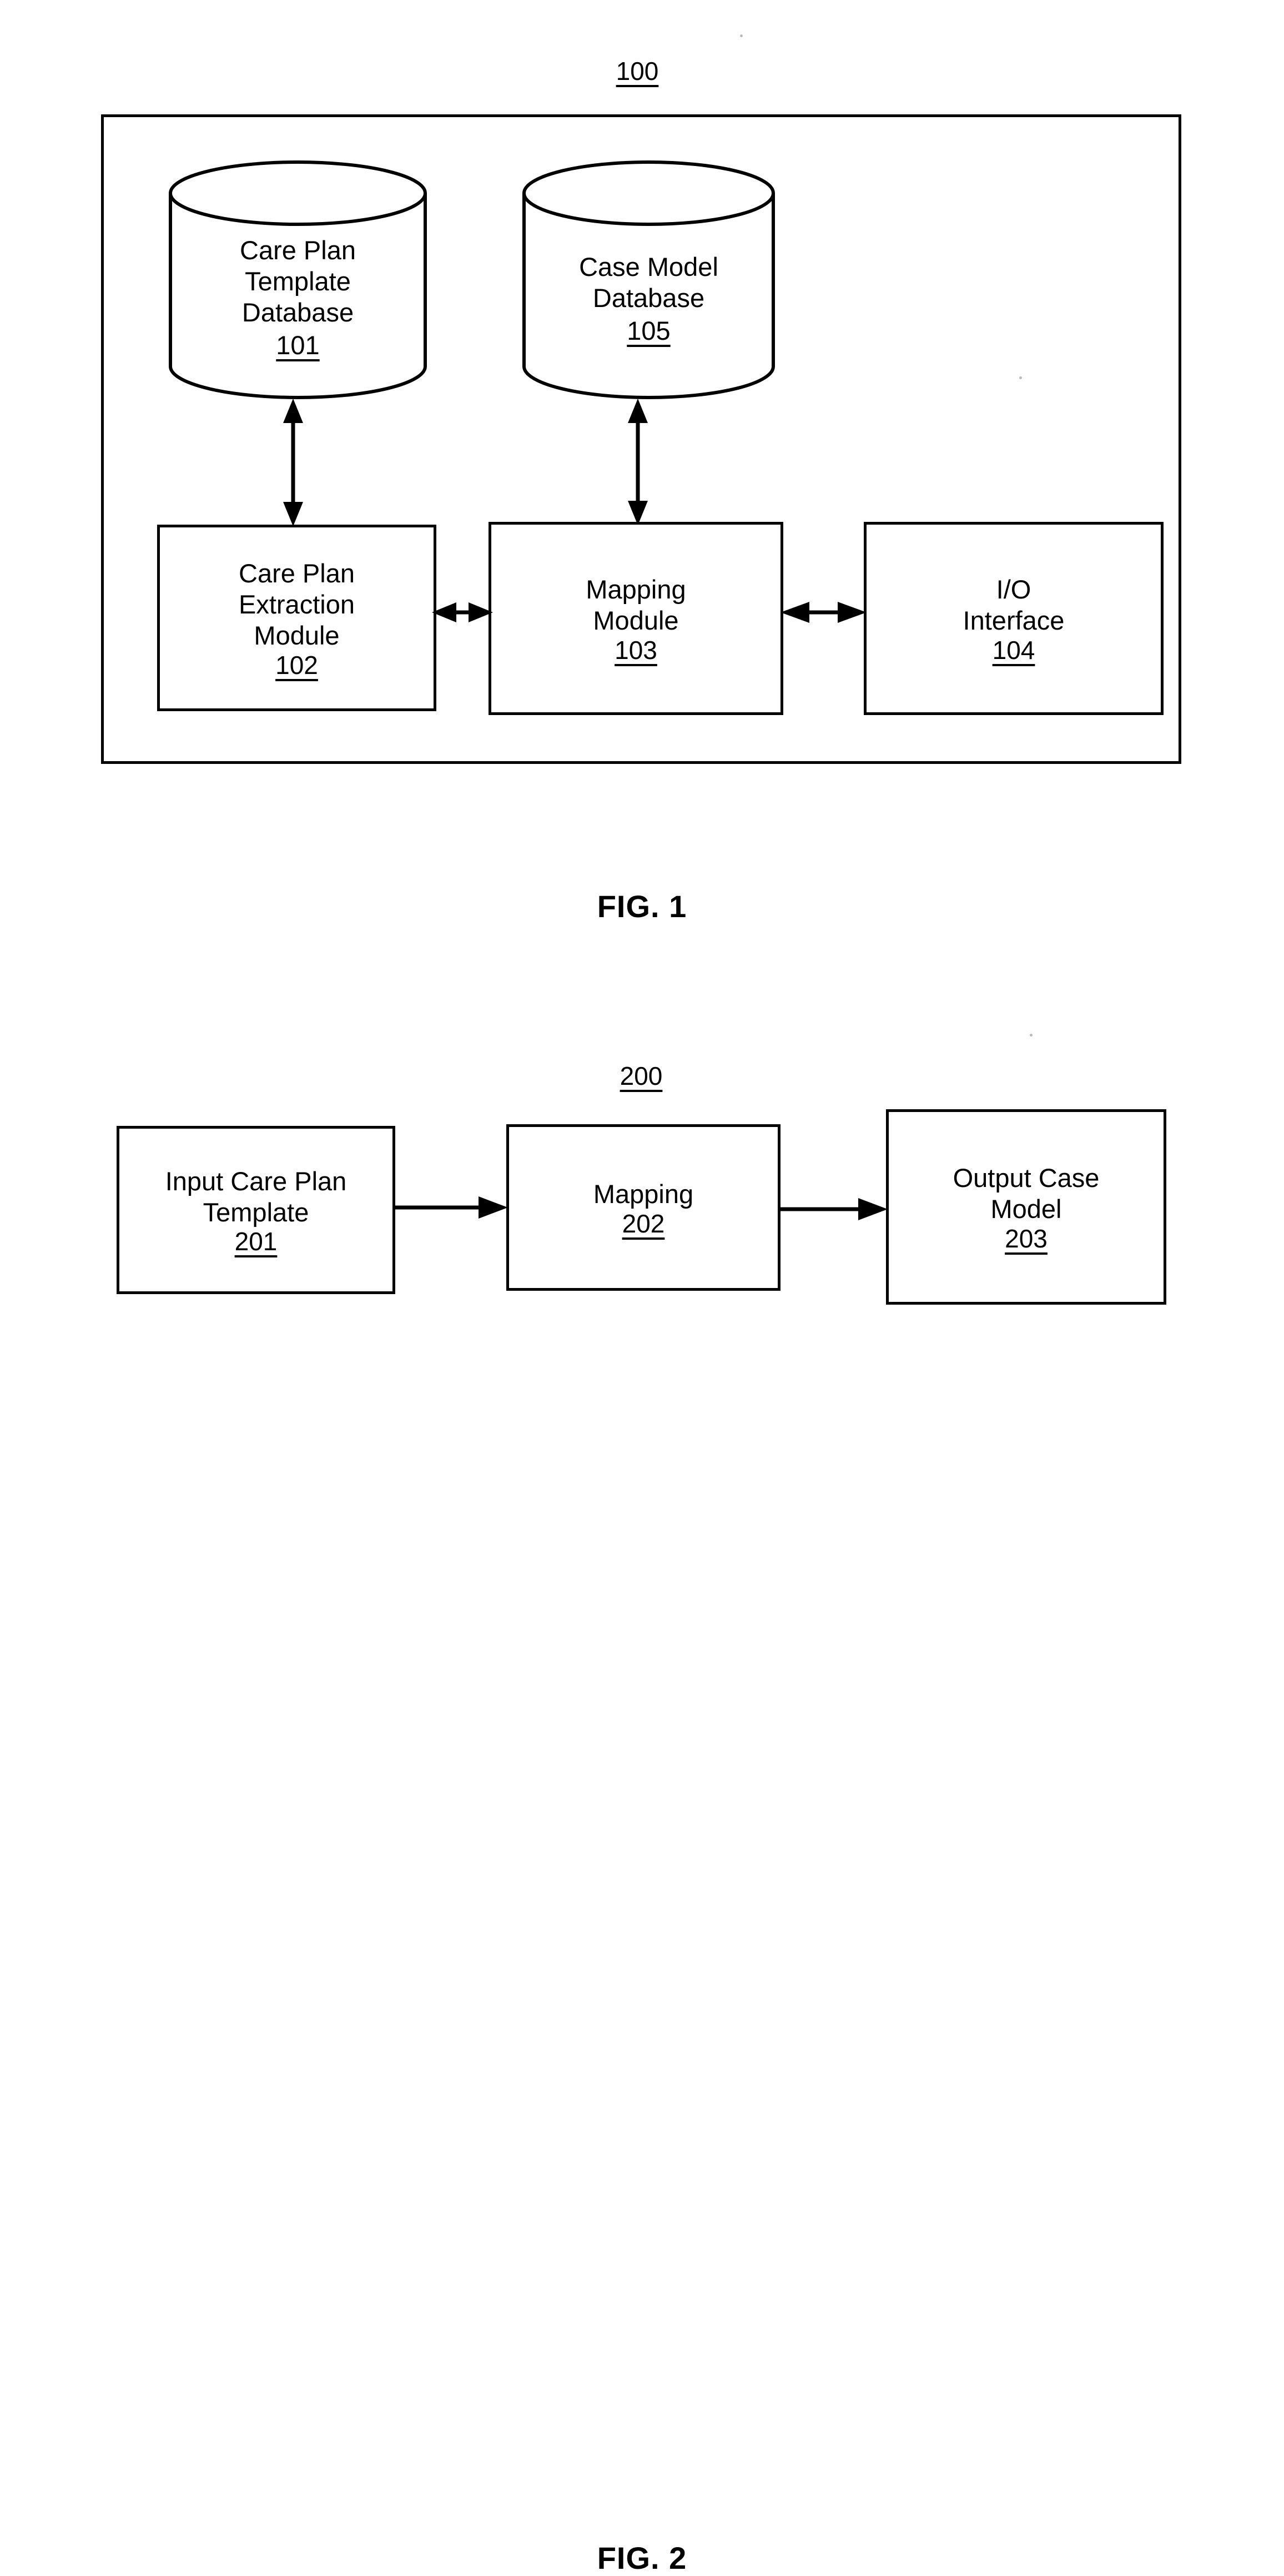  I want to click on node-reference-numeral: 201, so click(256, 1241).